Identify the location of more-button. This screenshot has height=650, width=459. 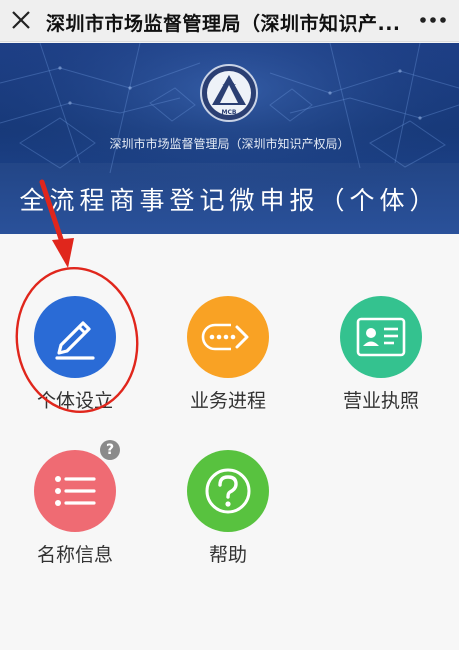
(433, 20).